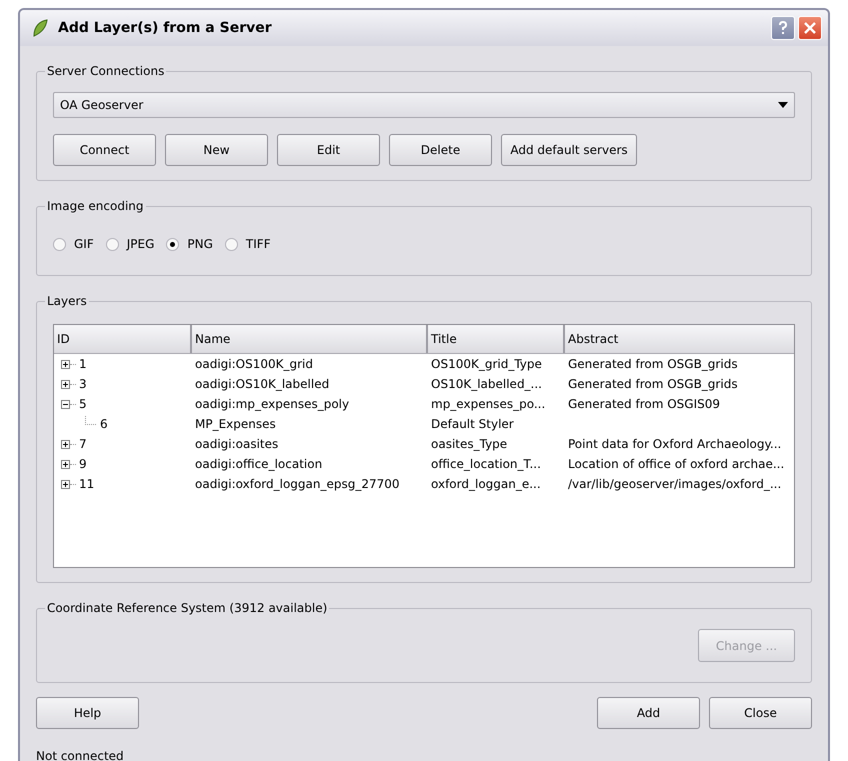  Describe the element at coordinates (200, 244) in the screenshot. I see `radio-label: PNG` at that location.